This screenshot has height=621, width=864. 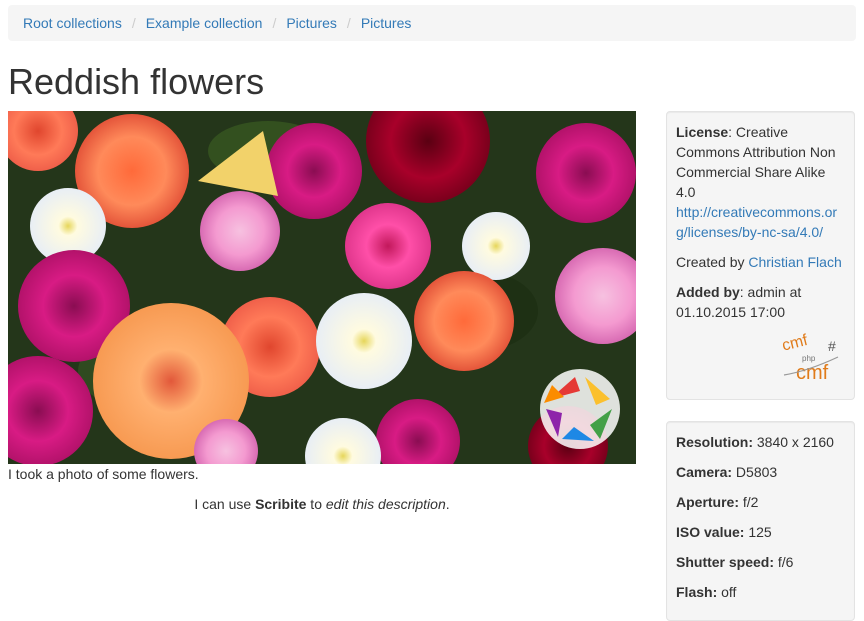 What do you see at coordinates (204, 23) in the screenshot?
I see `breadcrumb-example-collection: Example collection` at bounding box center [204, 23].